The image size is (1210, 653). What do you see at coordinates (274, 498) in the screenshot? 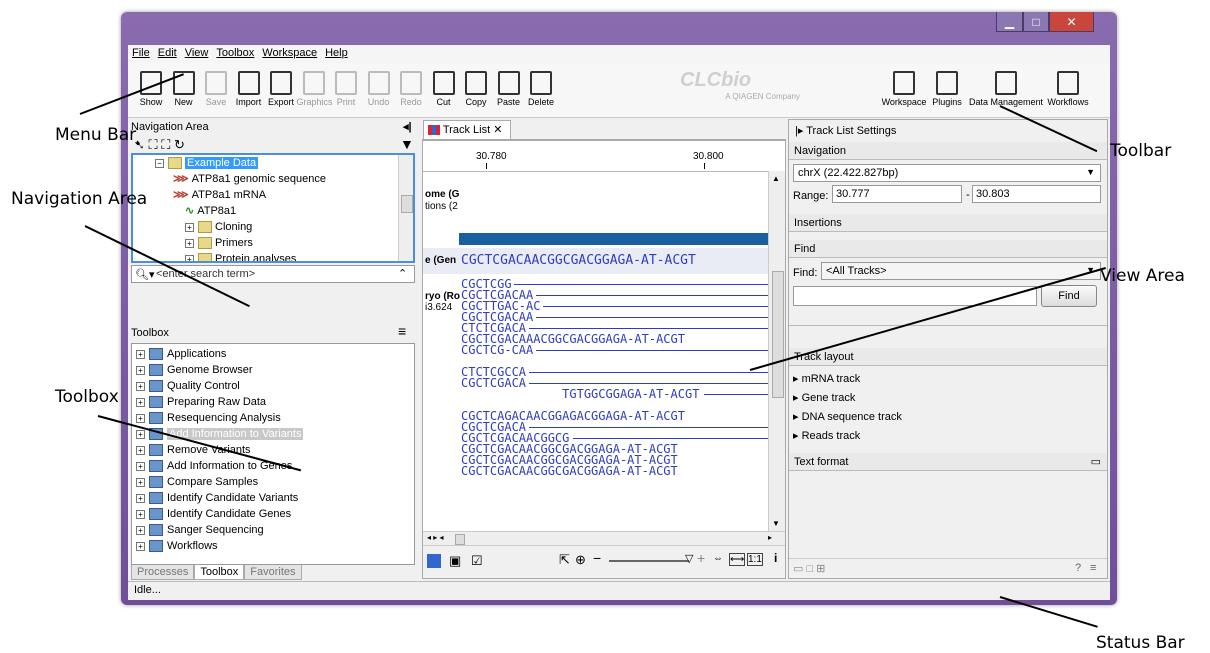
I see `toolbox-item: + Identify Candidate Variants` at bounding box center [274, 498].